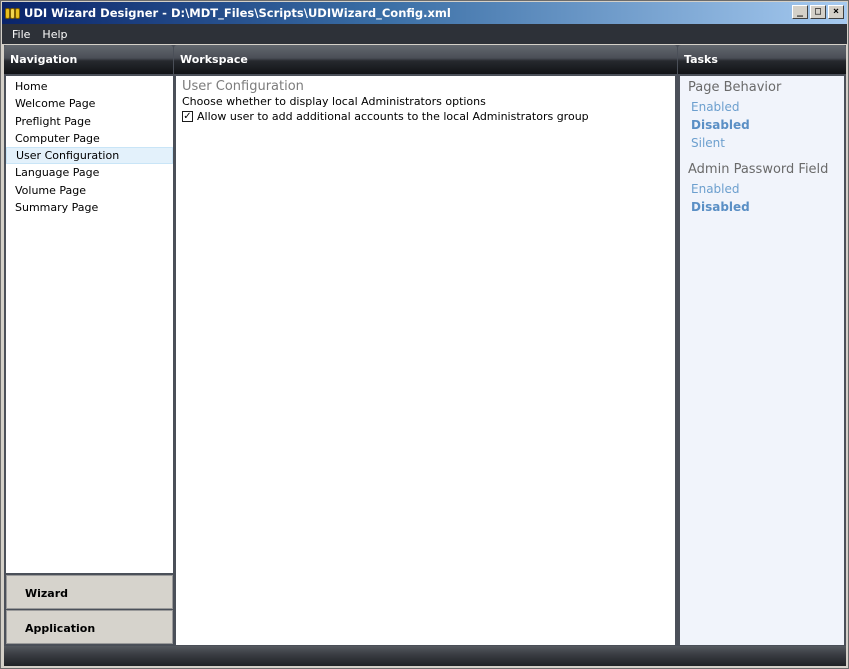  What do you see at coordinates (89, 627) in the screenshot?
I see `application-button: Application` at bounding box center [89, 627].